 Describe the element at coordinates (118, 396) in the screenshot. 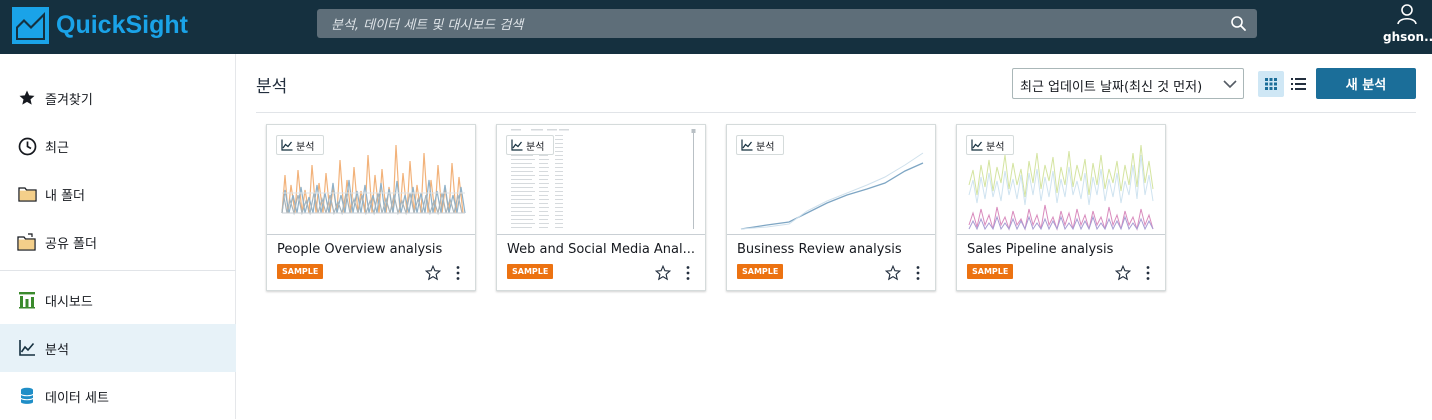

I see `sidebar-item-datasets: 데이터 세트` at that location.